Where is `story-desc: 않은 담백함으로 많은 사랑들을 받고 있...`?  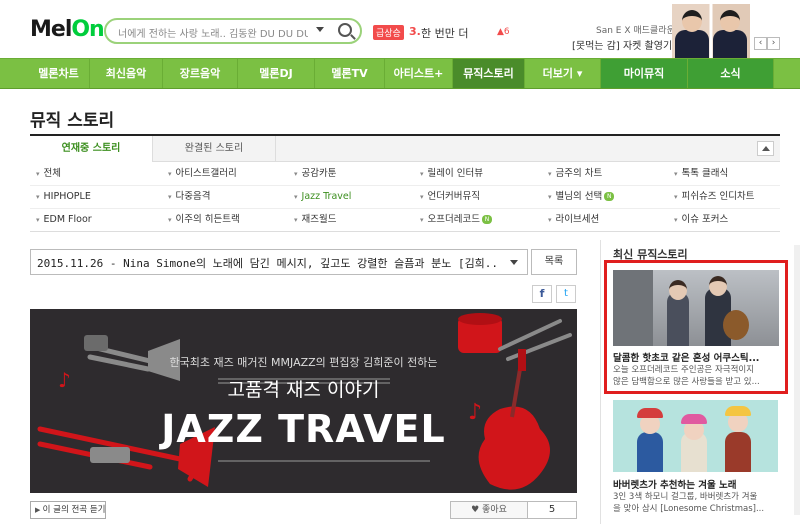 story-desc: 않은 담백함으로 많은 사랑들을 받고 있... is located at coordinates (686, 382).